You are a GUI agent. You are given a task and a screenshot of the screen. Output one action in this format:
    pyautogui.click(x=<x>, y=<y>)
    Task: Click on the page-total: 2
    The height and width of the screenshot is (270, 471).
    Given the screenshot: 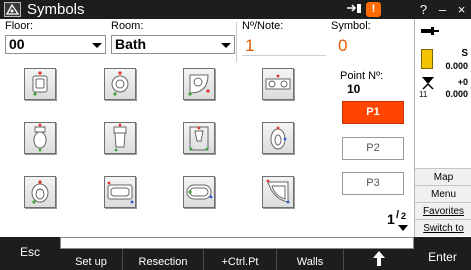 What is the action you would take?
    pyautogui.click(x=404, y=216)
    